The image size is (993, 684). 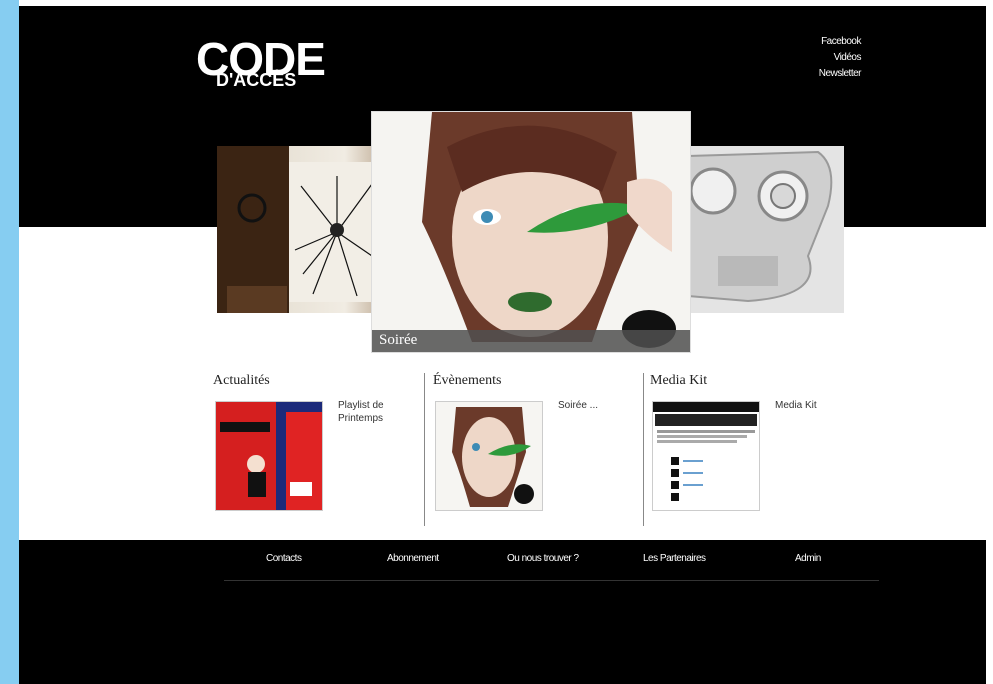 I want to click on videos-link: Vidéos, so click(x=840, y=58).